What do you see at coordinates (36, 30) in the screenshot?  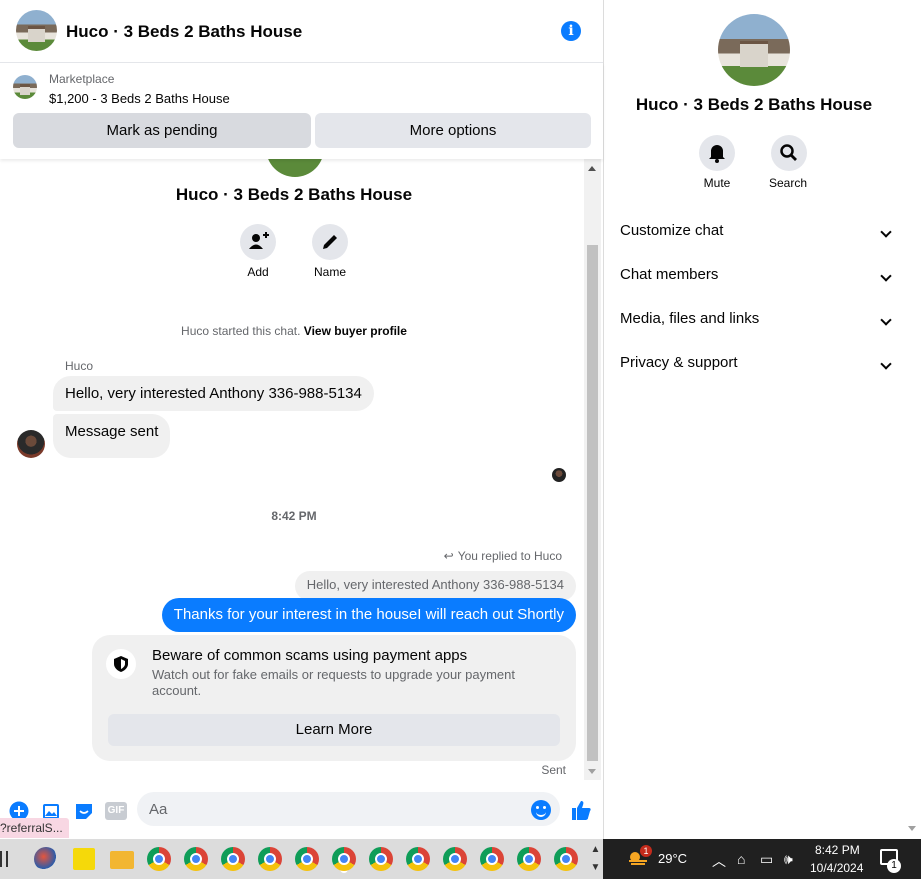 I see `chat-avatar` at bounding box center [36, 30].